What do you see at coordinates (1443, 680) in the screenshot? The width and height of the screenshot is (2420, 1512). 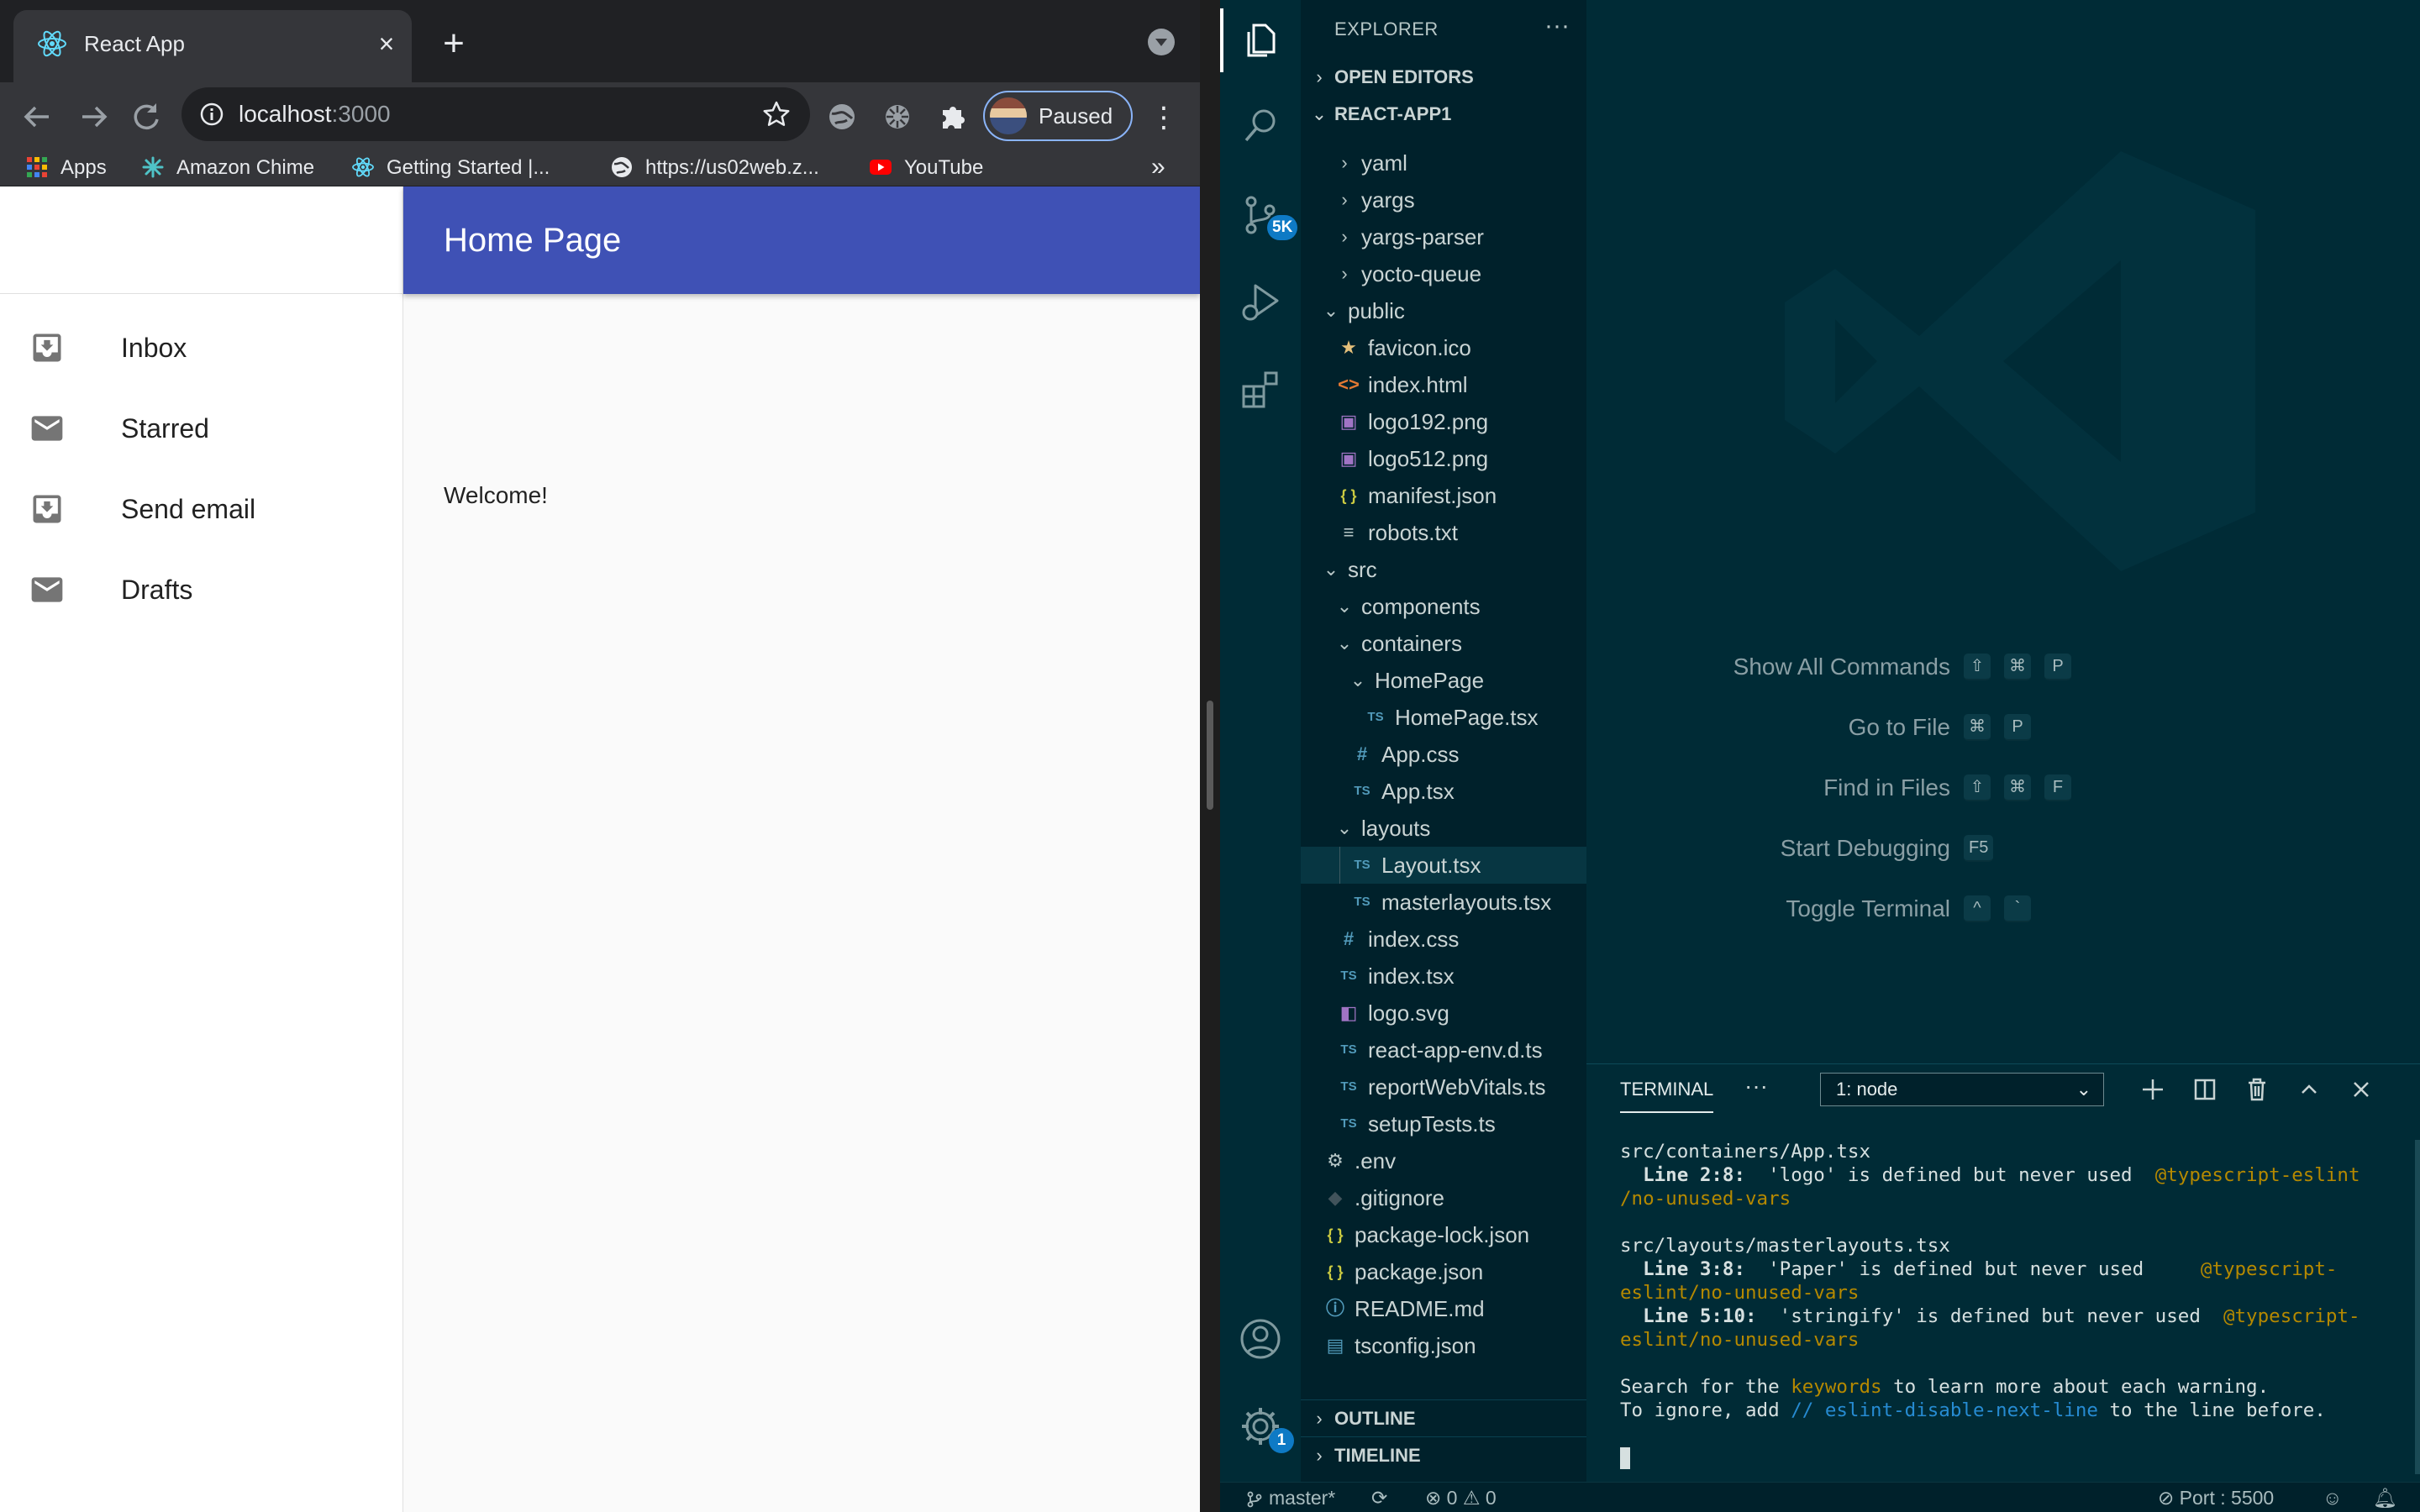 I see `tree-item: ⌄ HomePage` at bounding box center [1443, 680].